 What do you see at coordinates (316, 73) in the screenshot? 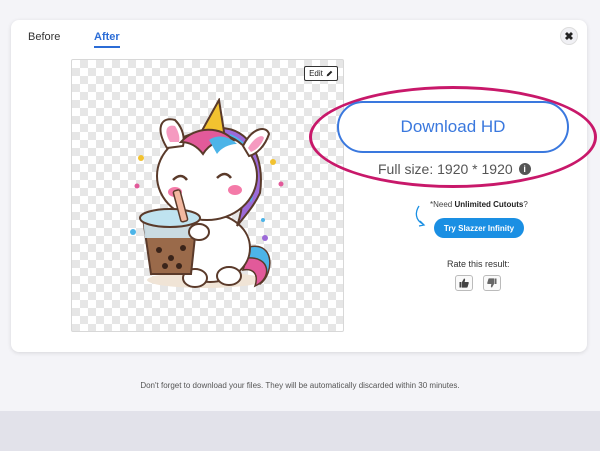
I see `edit-label: Edit` at bounding box center [316, 73].